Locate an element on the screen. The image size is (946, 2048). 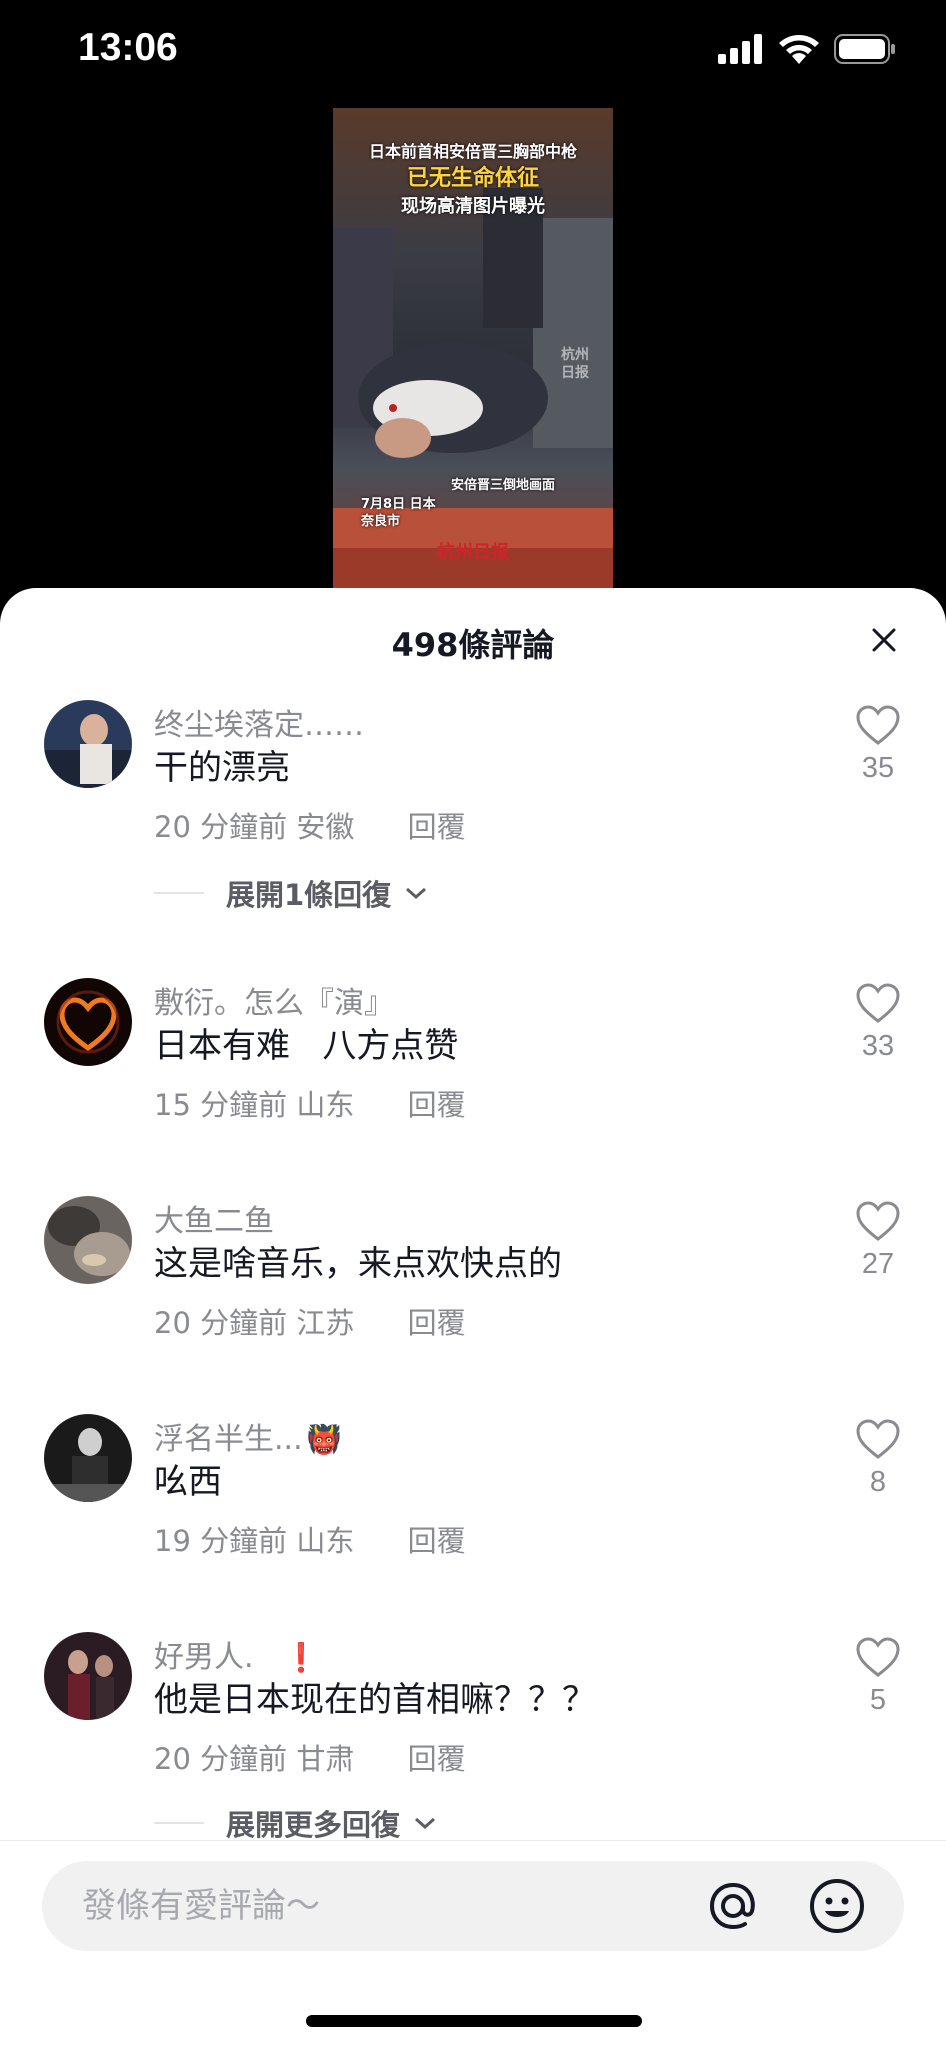
comment-time: 15 分鐘前 is located at coordinates (221, 1105).